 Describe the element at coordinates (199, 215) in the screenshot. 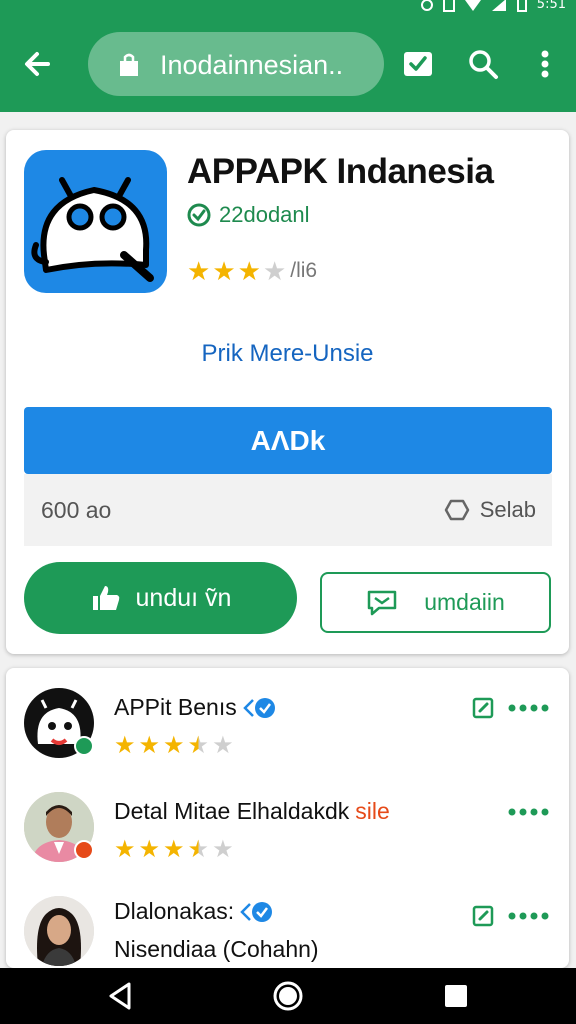

I see `verified-check-icon` at that location.